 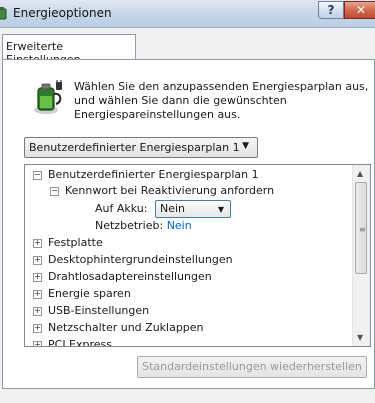 I want to click on tree-item-category: + Energie sparen, so click(x=82, y=294).